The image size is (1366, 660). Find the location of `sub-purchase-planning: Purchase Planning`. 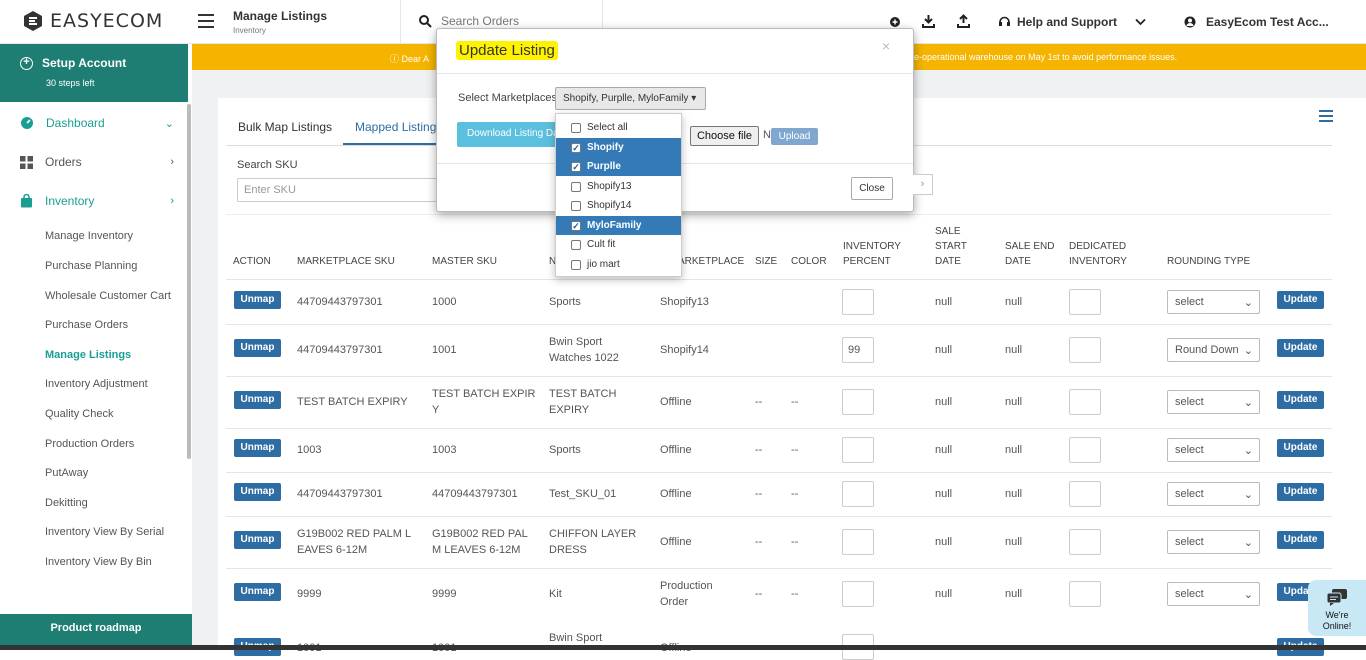

sub-purchase-planning: Purchase Planning is located at coordinates (91, 266).